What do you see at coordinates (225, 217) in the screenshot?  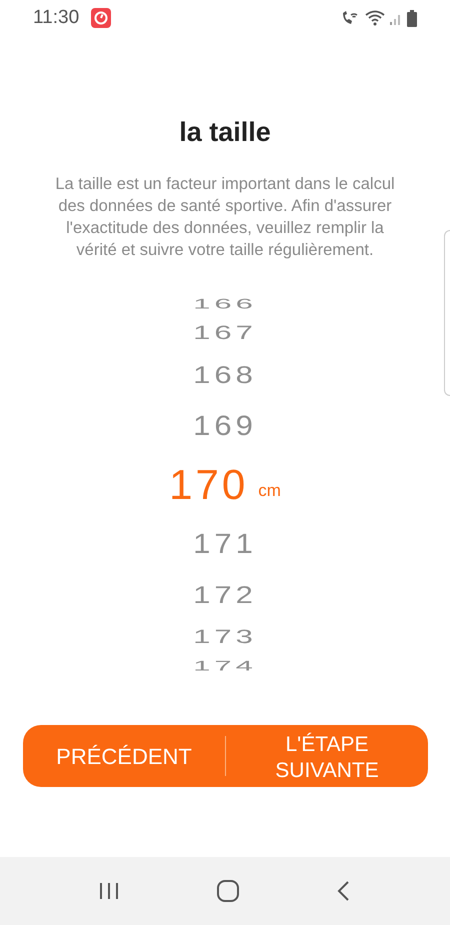 I see `description-text: La taille est un facteur important dans le calcul des données de santé sportive. Afin d'assurer l'exactitude des données, veuillez remplir la vérité et suivre votre taille régulièrement.` at bounding box center [225, 217].